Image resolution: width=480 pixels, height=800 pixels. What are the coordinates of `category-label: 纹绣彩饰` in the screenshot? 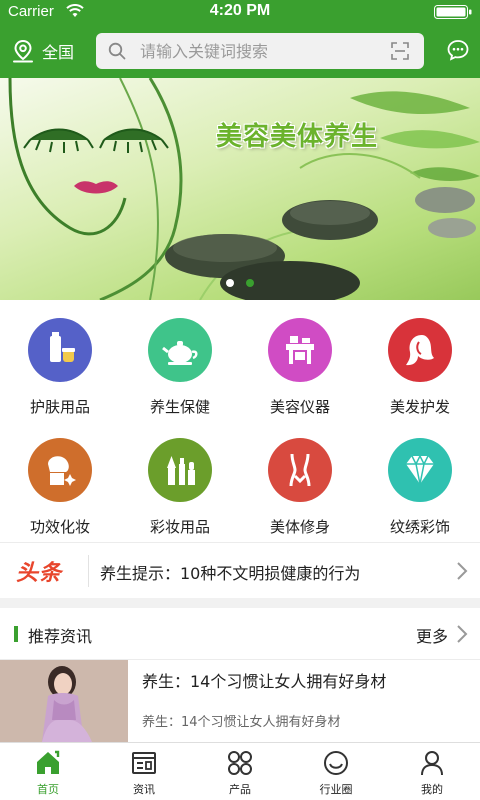 It's located at (419, 527).